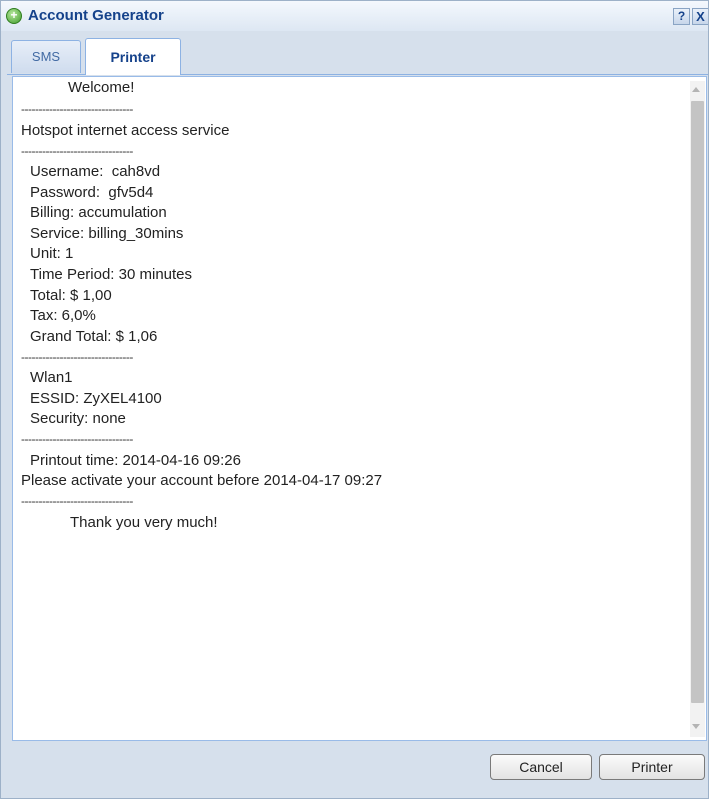 This screenshot has height=799, width=709. What do you see at coordinates (541, 767) in the screenshot?
I see `cancel-button: Cancel` at bounding box center [541, 767].